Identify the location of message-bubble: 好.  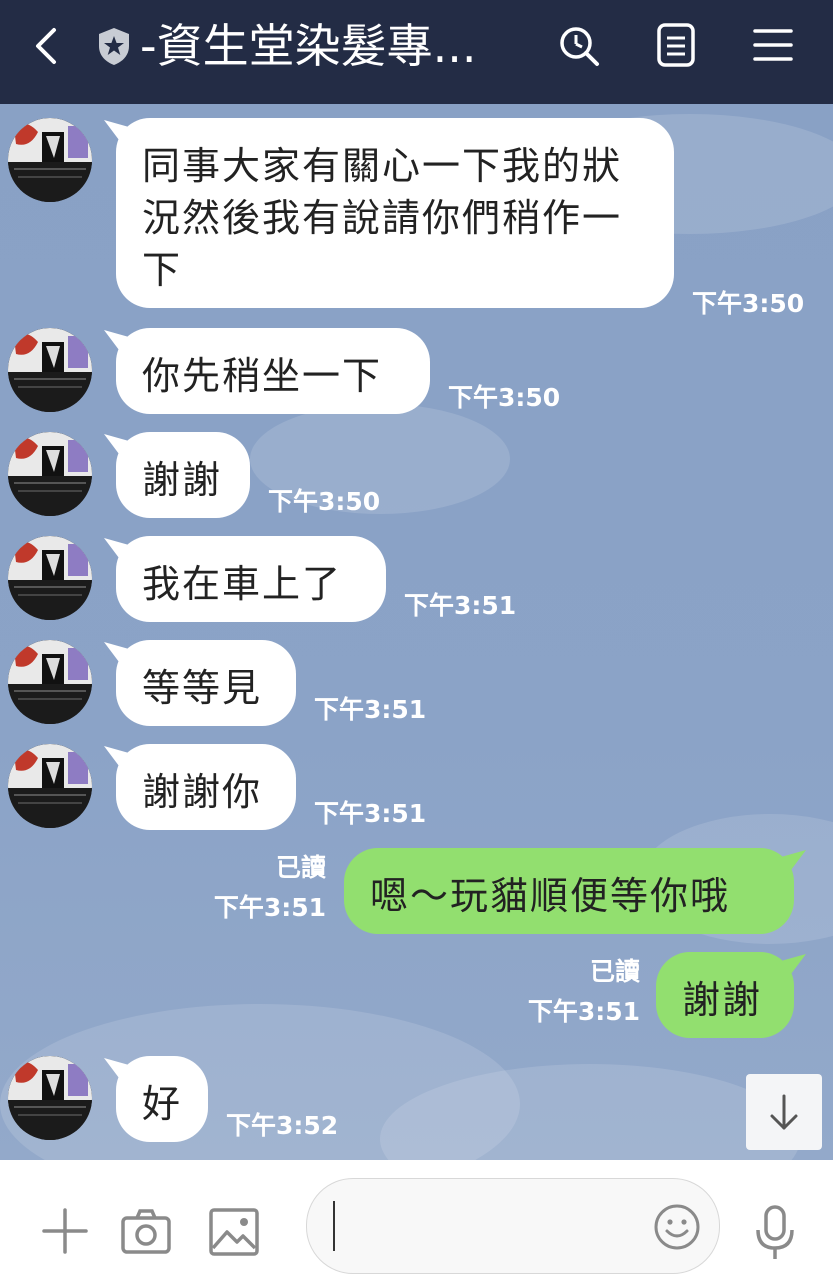
(162, 1099).